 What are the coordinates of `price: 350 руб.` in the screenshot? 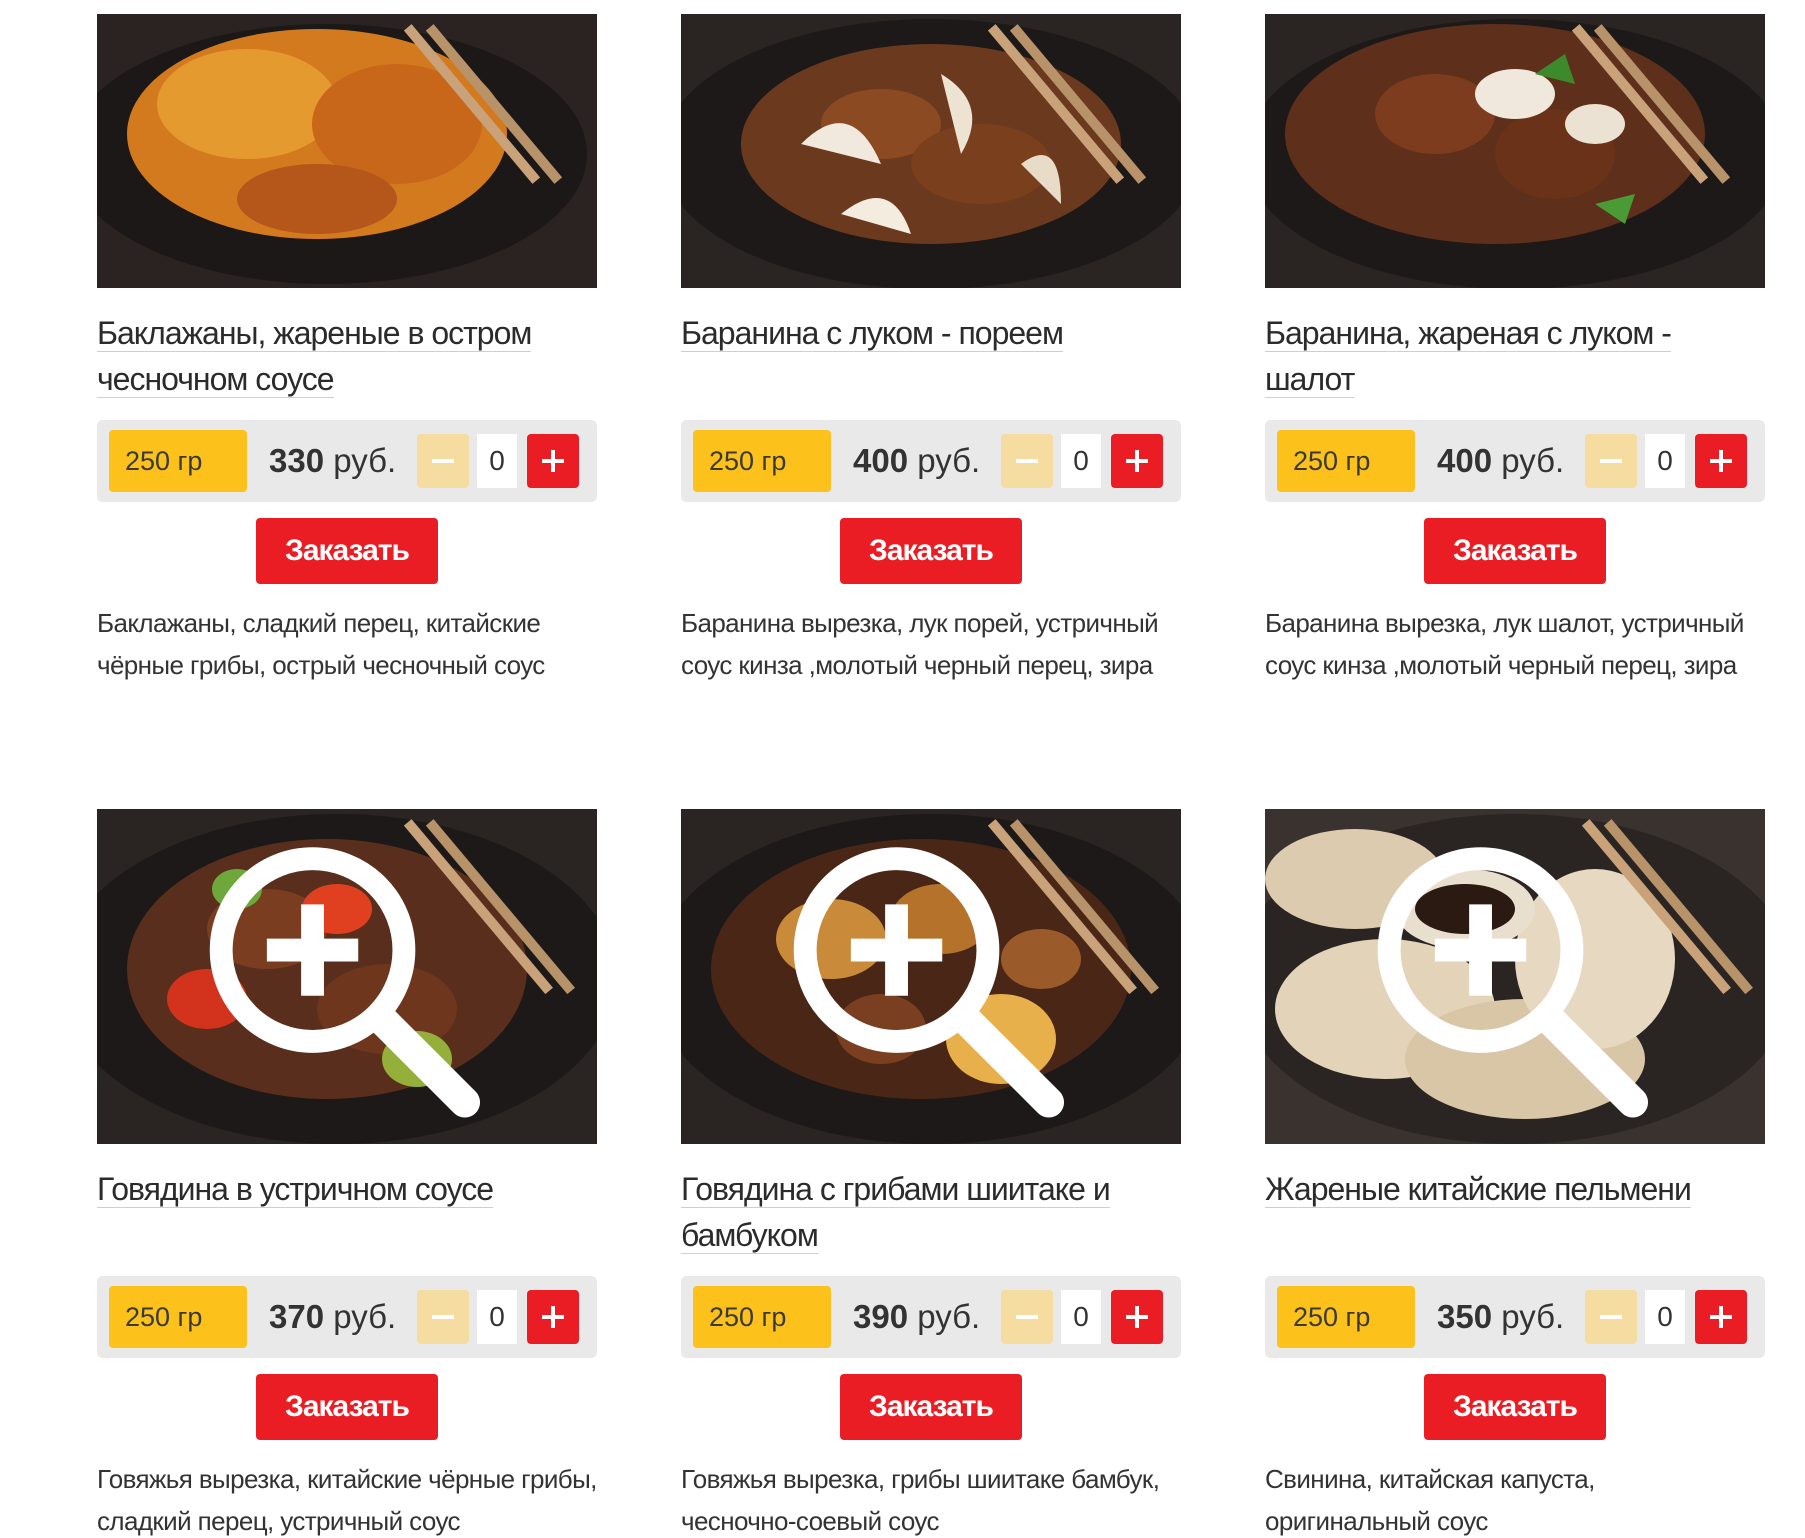 It's located at (1501, 1316).